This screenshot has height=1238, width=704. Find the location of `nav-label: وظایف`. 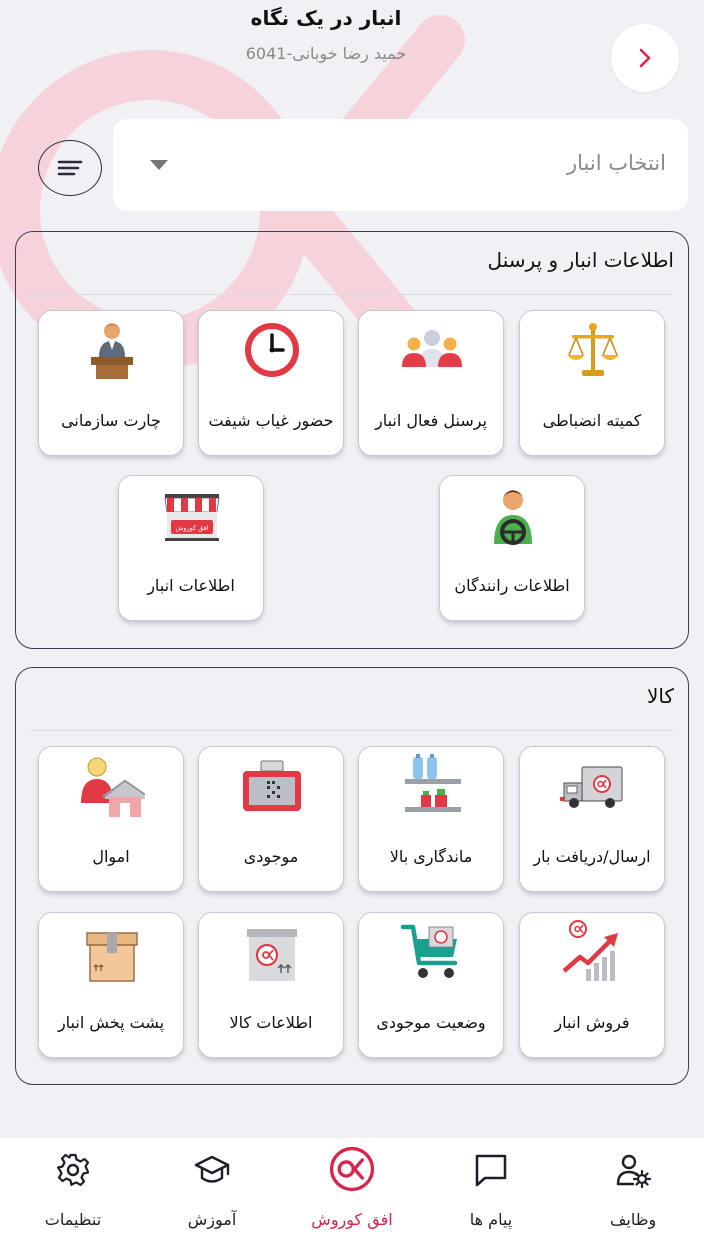

nav-label: وظایف is located at coordinates (633, 1219).